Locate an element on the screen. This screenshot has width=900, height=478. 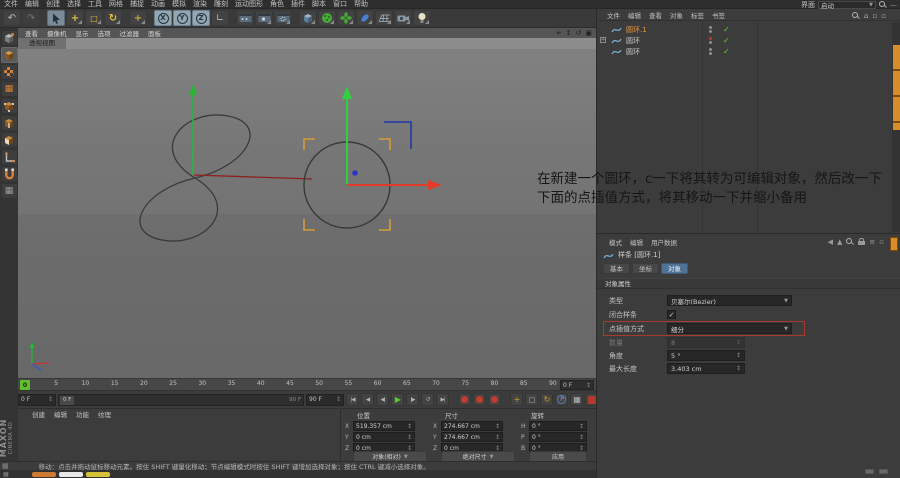
menubar-item: 渲染 is located at coordinates (200, 4).